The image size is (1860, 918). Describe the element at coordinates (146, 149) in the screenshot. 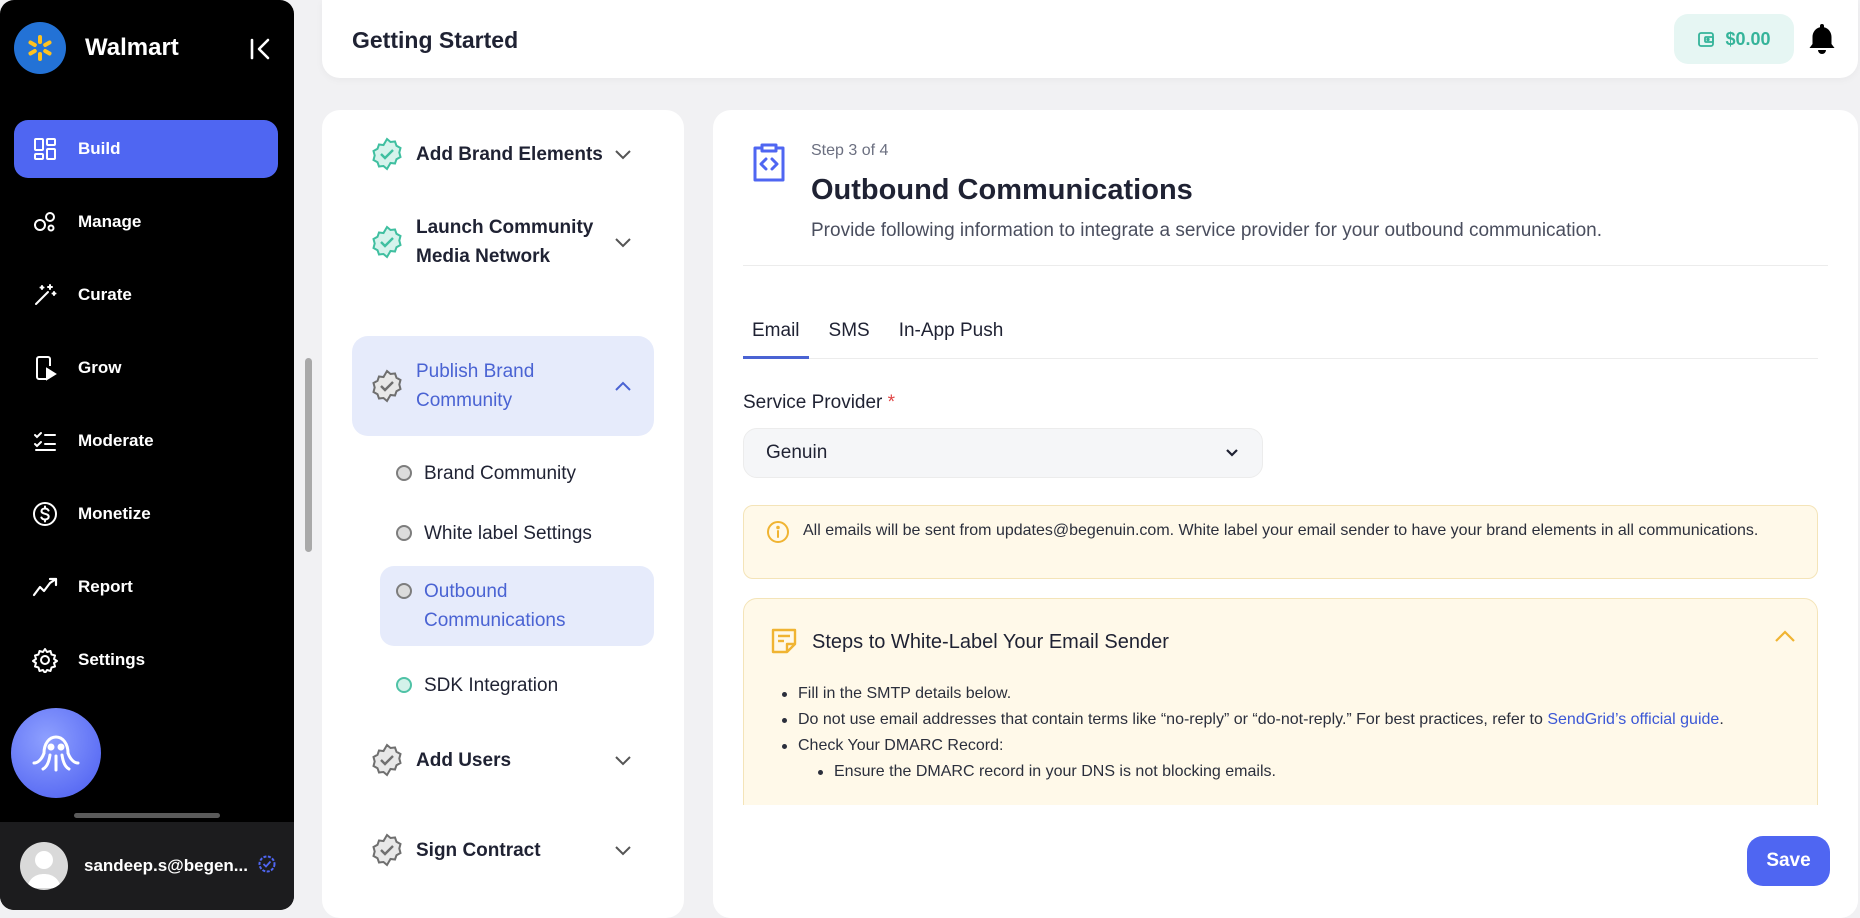

I see `sidebar-item-build: Build` at that location.